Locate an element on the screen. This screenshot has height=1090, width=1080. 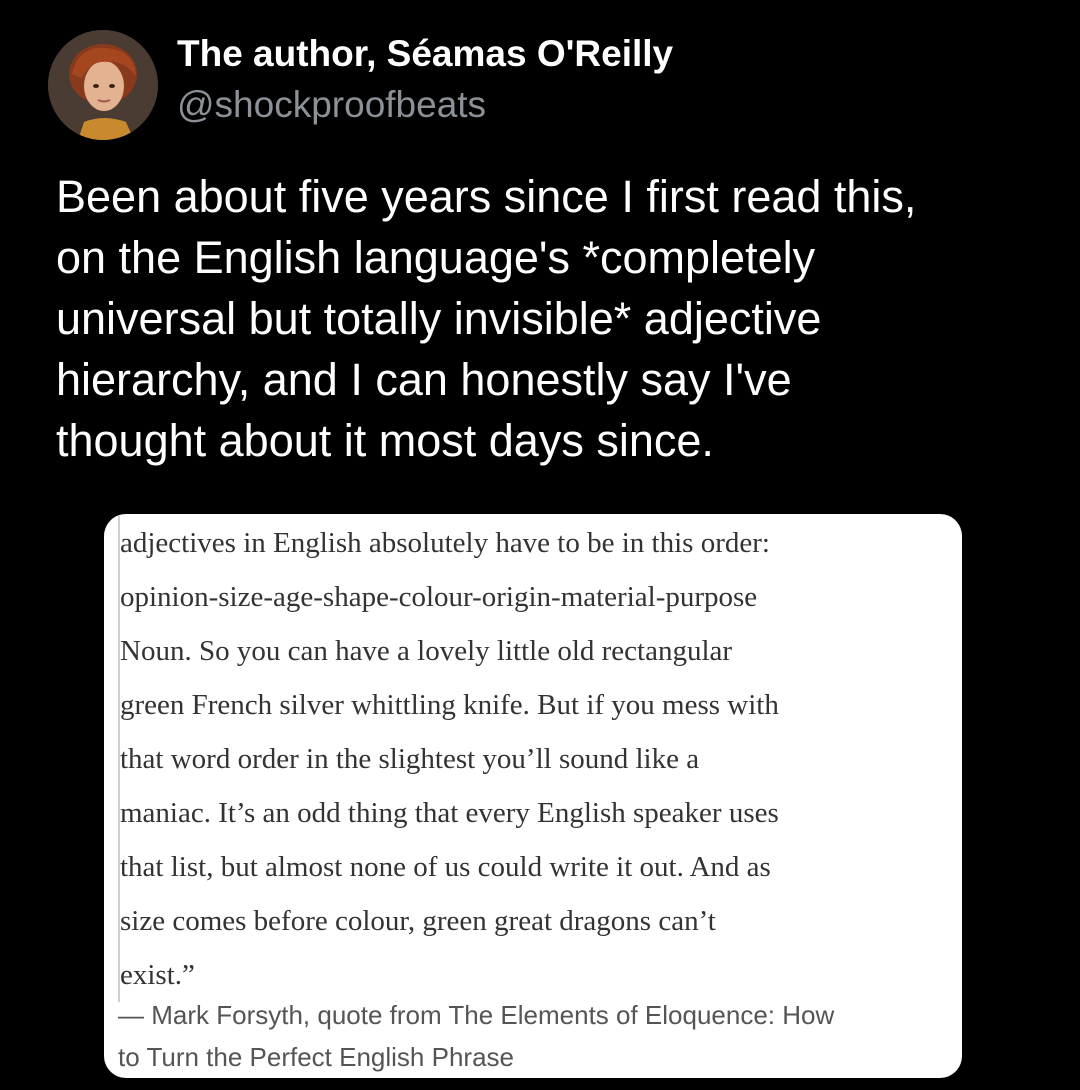
attribution-line: to Turn the Perfect English Phrase is located at coordinates (316, 1057).